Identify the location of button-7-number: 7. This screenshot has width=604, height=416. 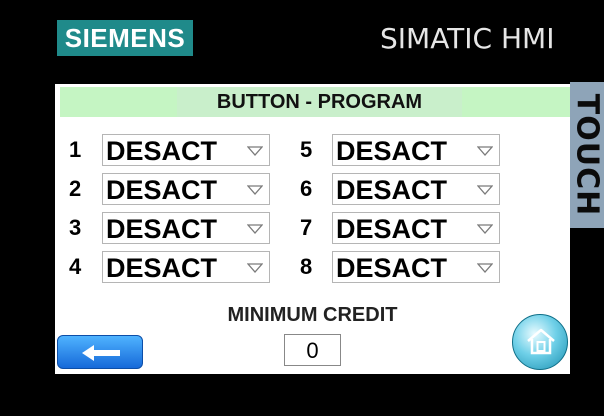
(306, 227).